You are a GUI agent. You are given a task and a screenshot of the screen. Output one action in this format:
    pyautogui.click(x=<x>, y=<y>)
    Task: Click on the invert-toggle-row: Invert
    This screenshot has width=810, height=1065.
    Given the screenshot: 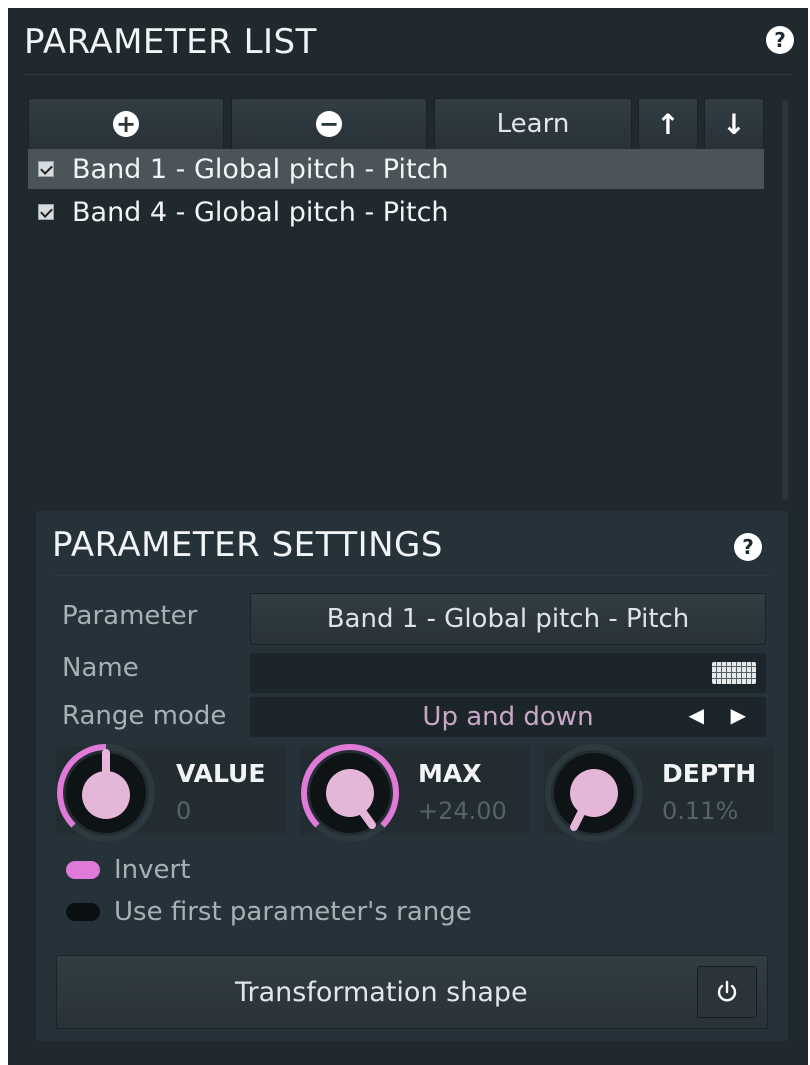 What is the action you would take?
    pyautogui.click(x=128, y=870)
    